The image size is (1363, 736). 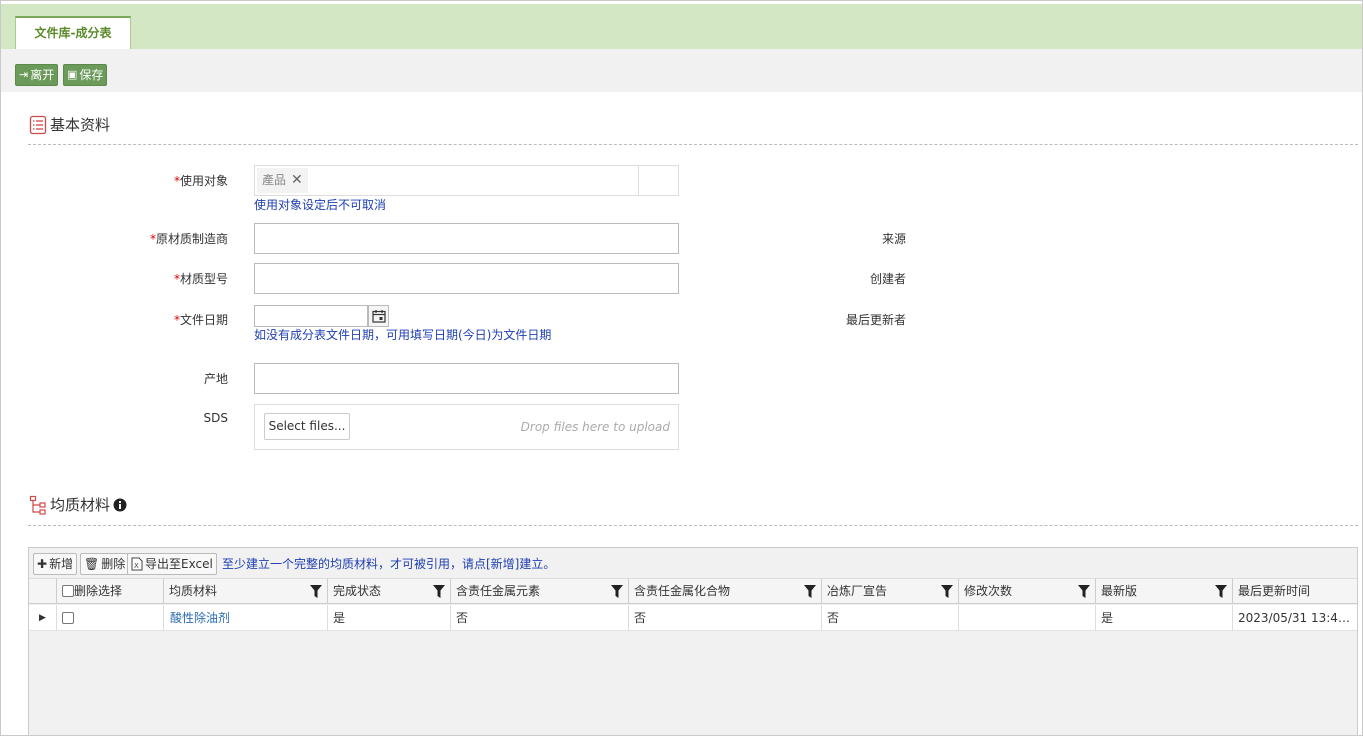 What do you see at coordinates (215, 379) in the screenshot?
I see `origin-label: 产地` at bounding box center [215, 379].